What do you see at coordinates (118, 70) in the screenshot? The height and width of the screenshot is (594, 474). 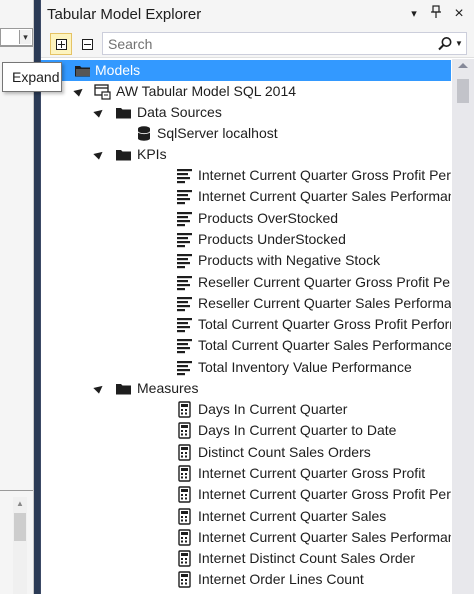 I see `tree-node-label: Models` at bounding box center [118, 70].